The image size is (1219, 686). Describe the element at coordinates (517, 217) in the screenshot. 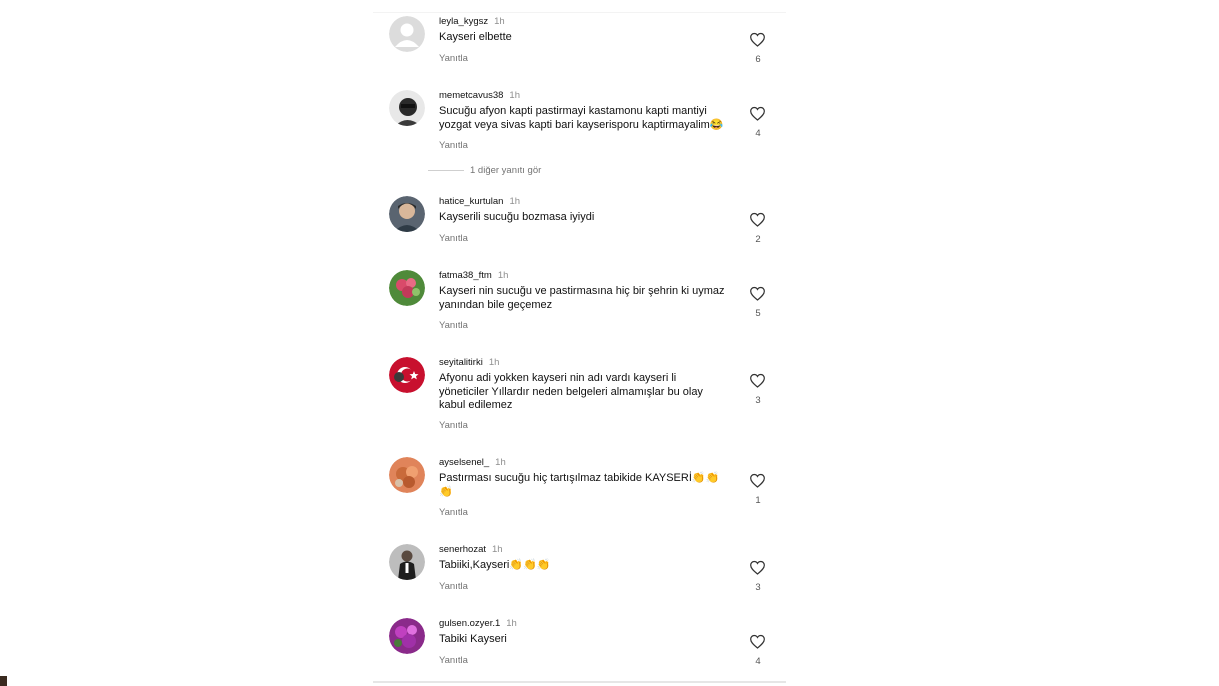

I see `comment-text: Kayserili sucuğu bozmasa iyiydi` at that location.